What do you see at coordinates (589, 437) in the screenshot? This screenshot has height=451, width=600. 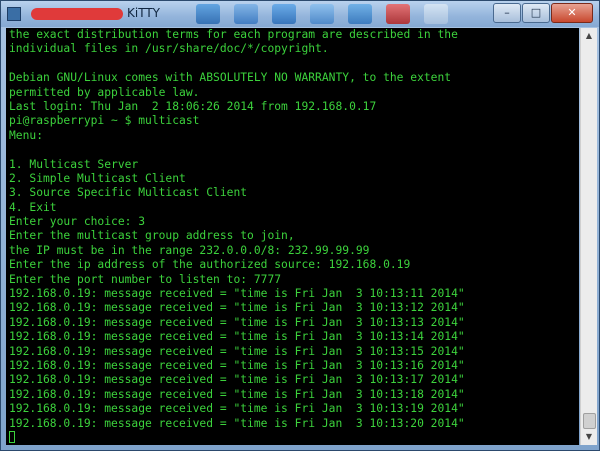 I see `scroll-down-arrow-icon: ▼` at bounding box center [589, 437].